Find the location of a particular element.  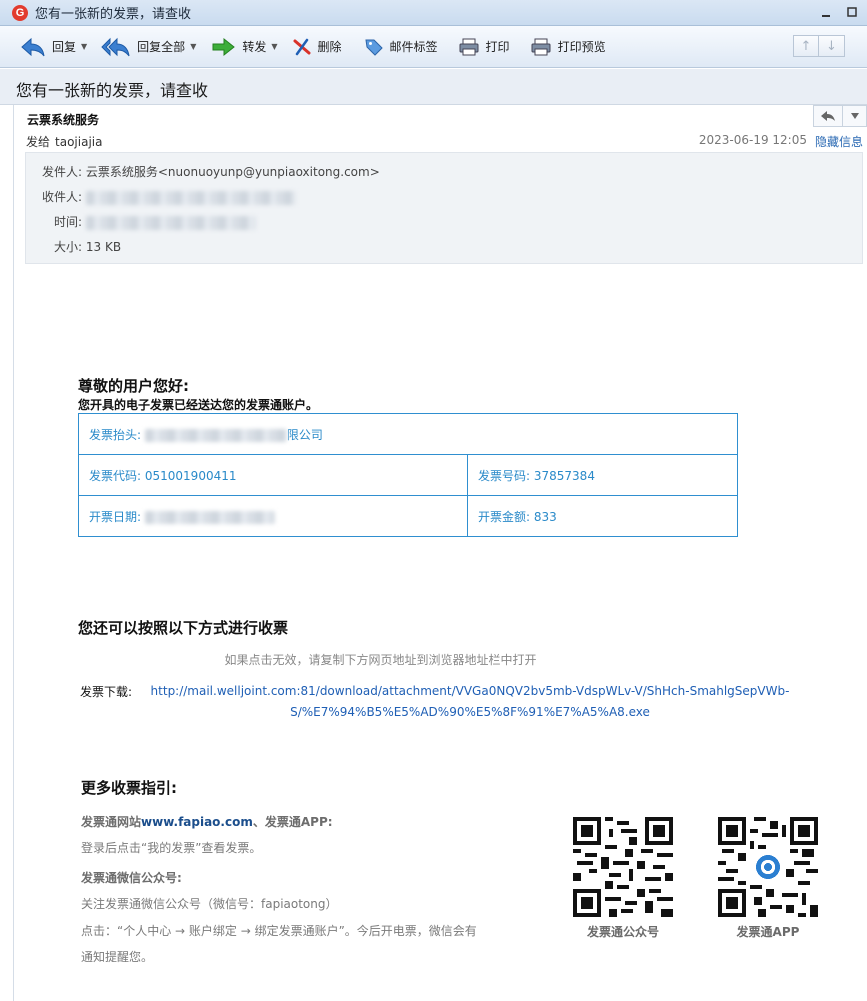

mail-tag-button: 邮件标签 is located at coordinates (403, 47).